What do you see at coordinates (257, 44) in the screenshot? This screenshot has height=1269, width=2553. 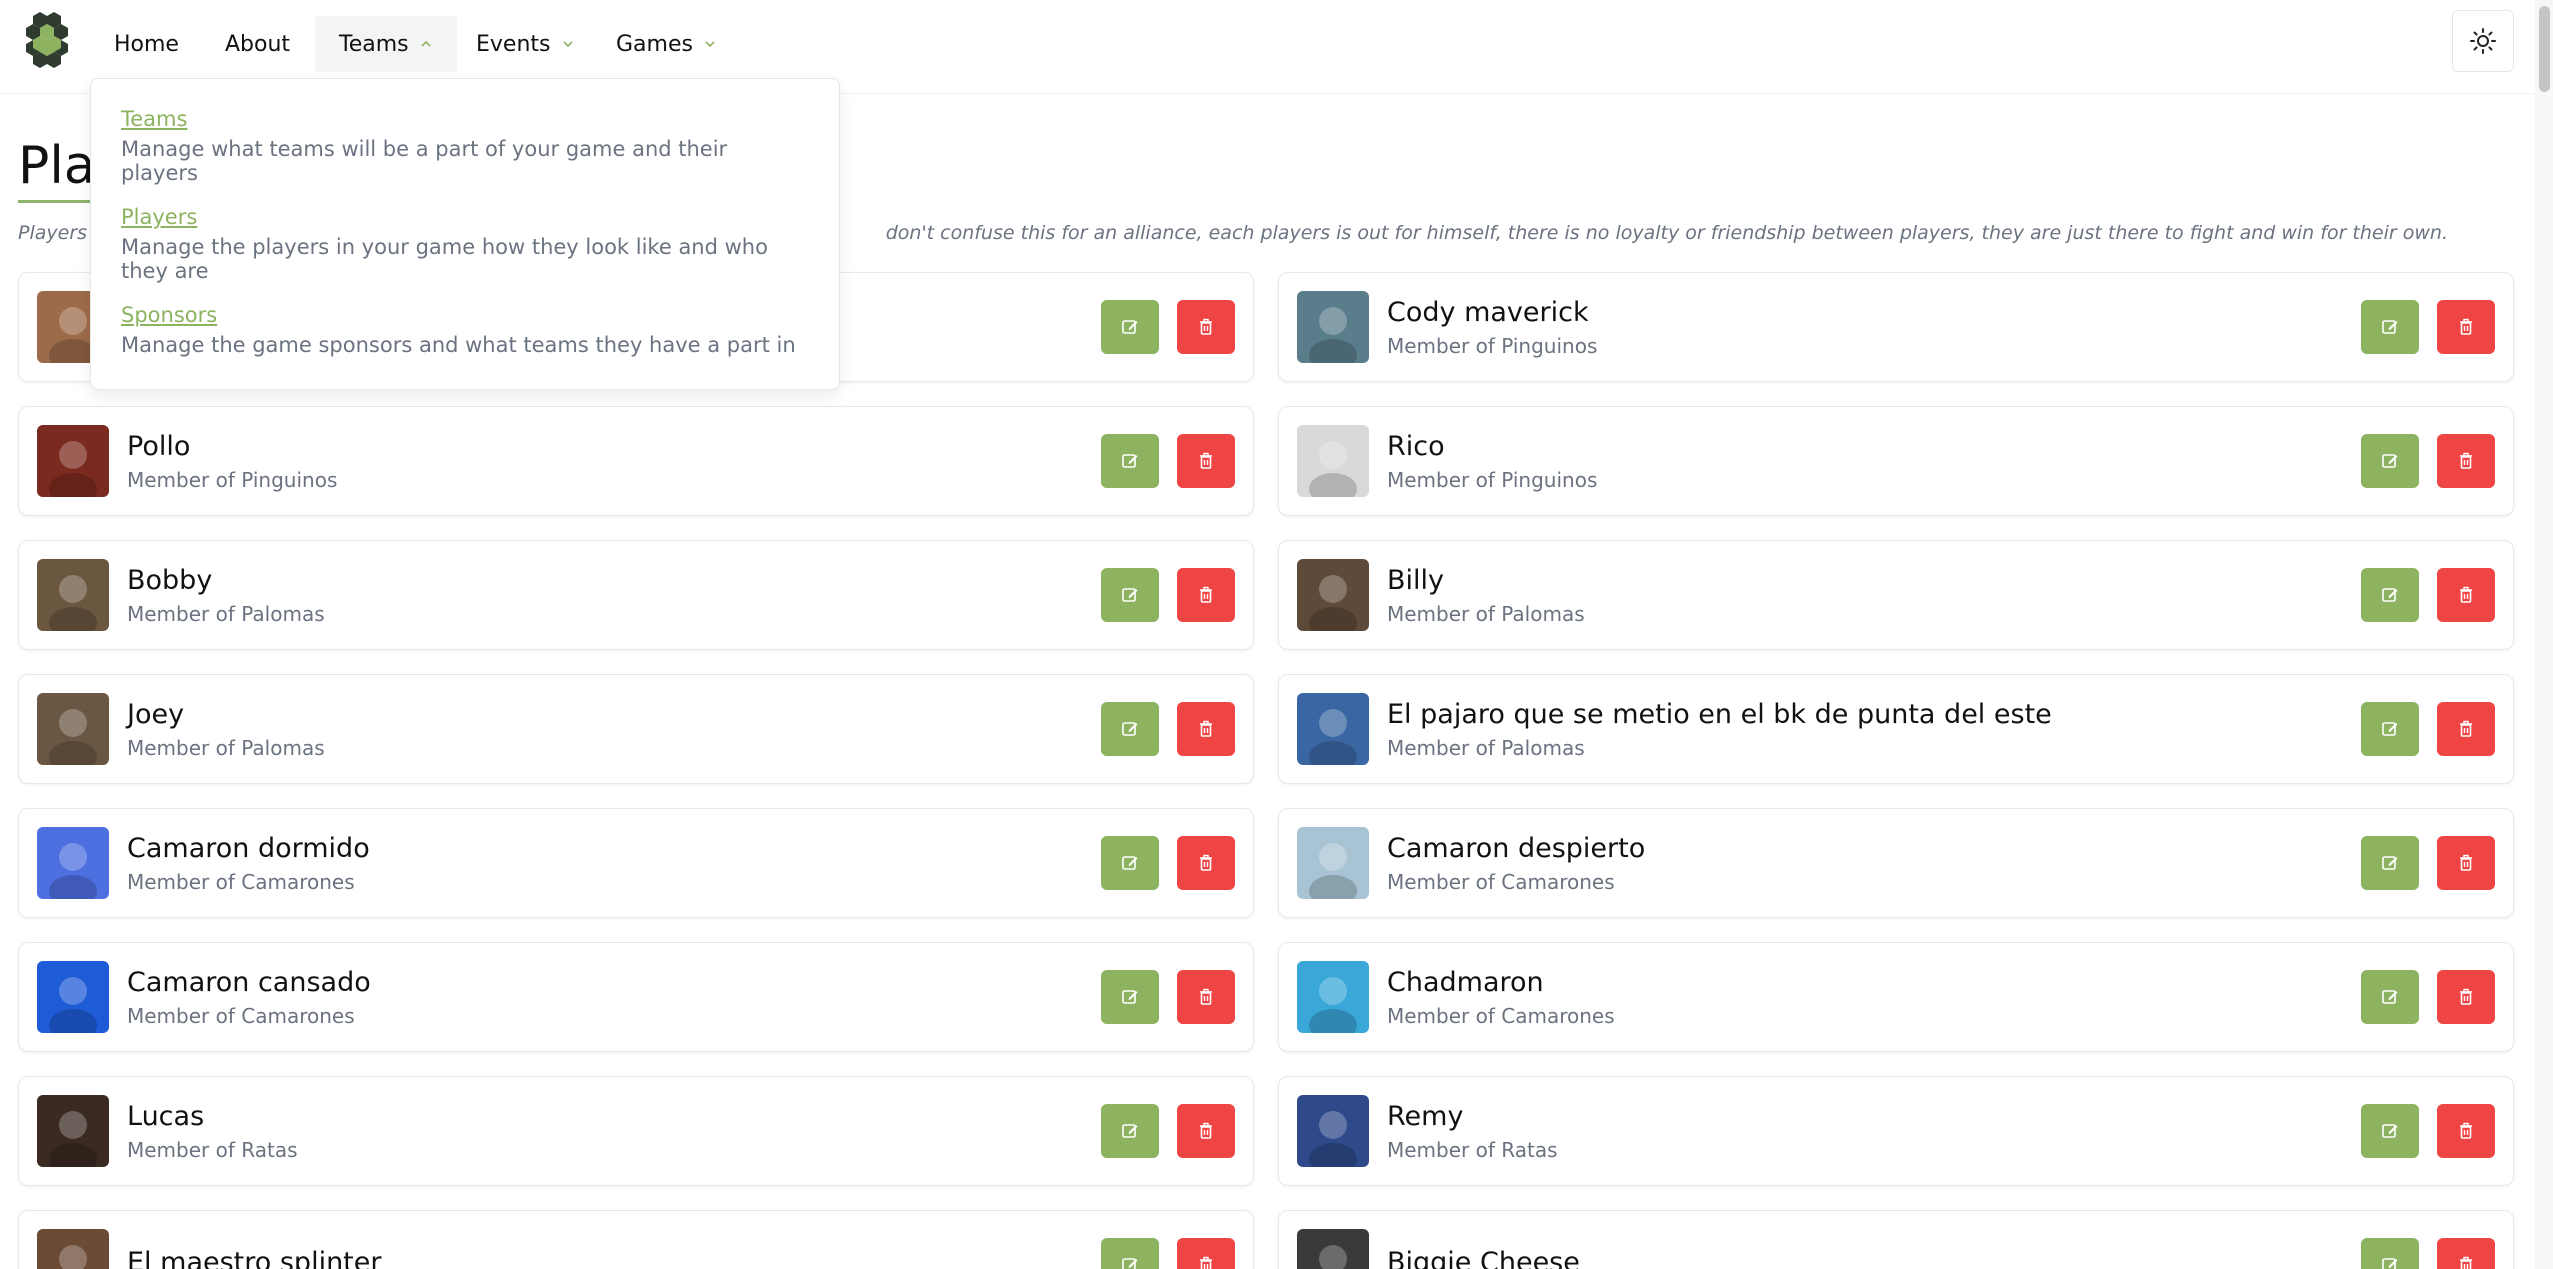 I see `nav-about: About` at bounding box center [257, 44].